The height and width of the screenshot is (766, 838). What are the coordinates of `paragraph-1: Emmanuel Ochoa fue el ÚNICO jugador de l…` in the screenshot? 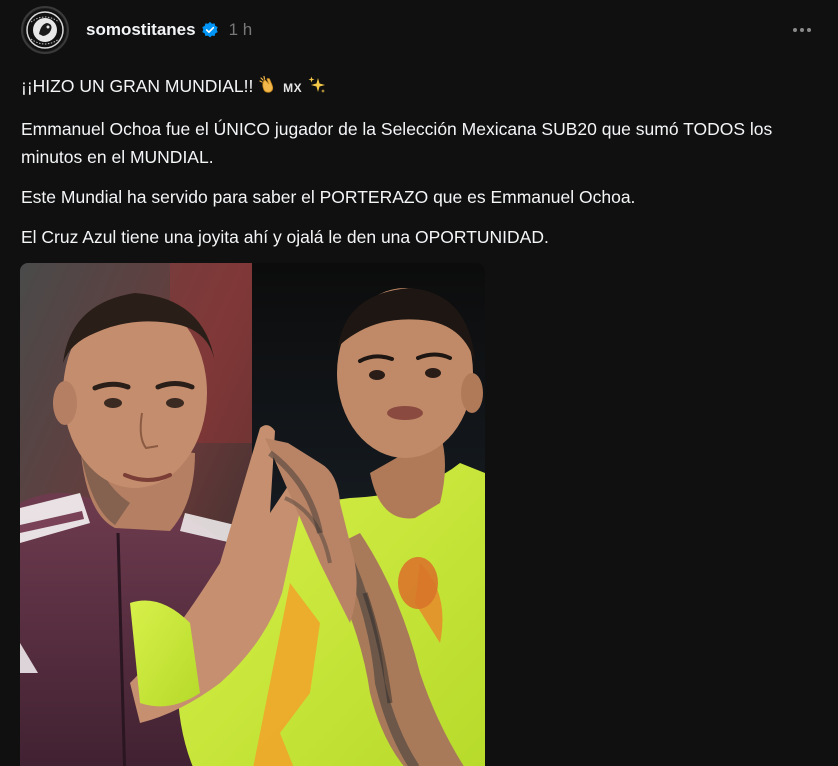 It's located at (397, 143).